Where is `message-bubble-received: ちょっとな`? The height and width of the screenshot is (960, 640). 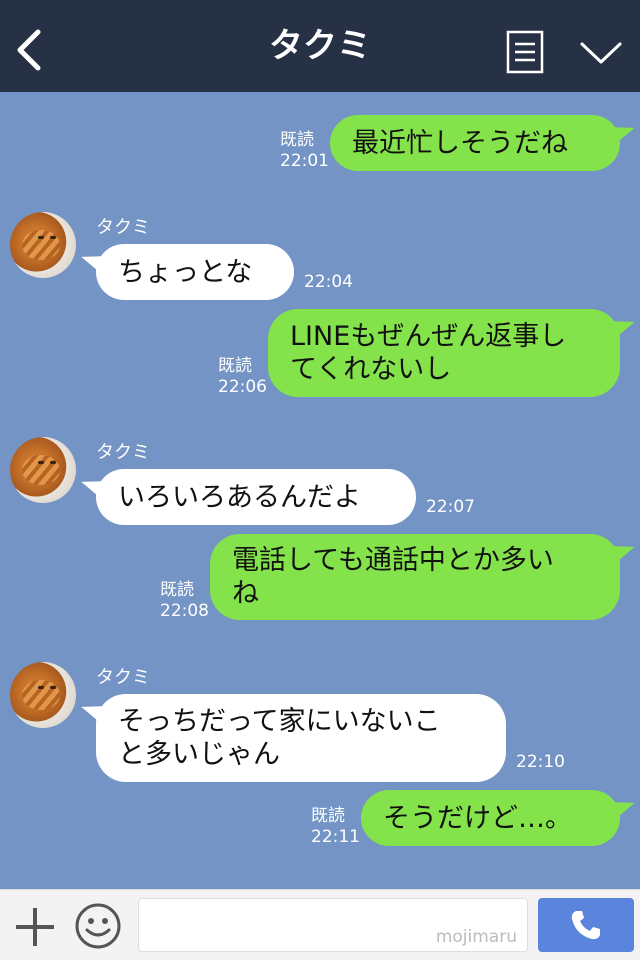
message-bubble-received: ちょっとな is located at coordinates (195, 272).